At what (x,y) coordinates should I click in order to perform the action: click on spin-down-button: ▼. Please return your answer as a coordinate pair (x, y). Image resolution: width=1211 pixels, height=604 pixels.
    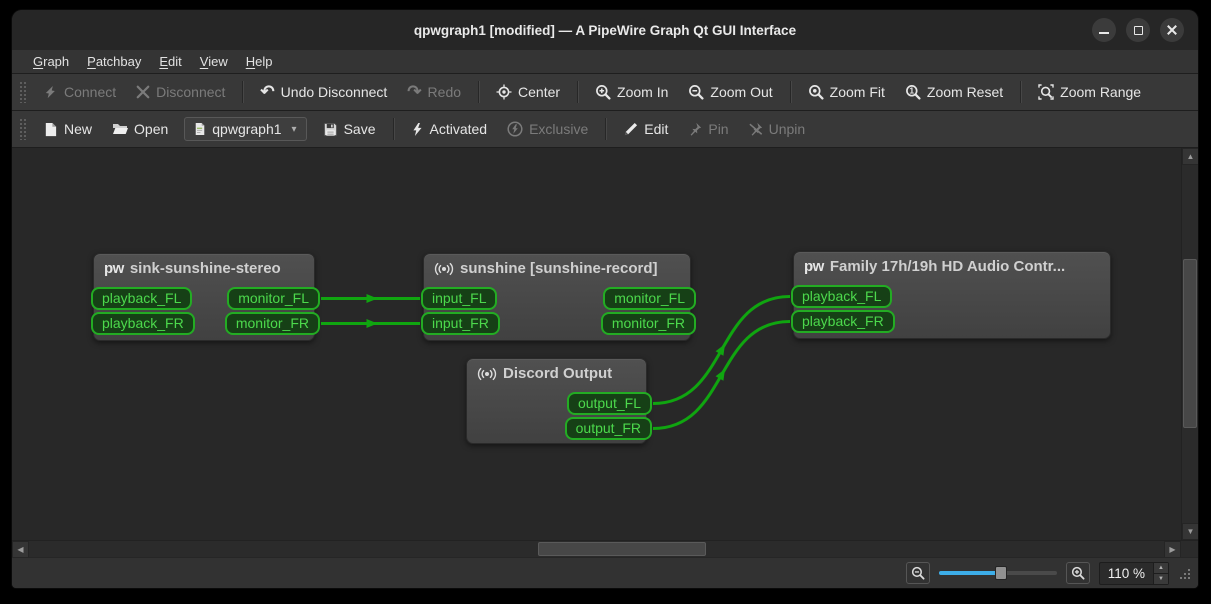
    Looking at the image, I should click on (1161, 578).